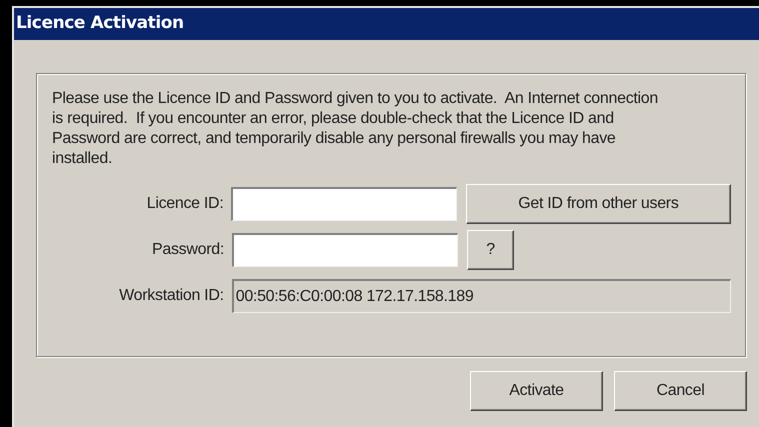 The height and width of the screenshot is (427, 759). Describe the element at coordinates (171, 296) in the screenshot. I see `field-label: Workstation ID:` at that location.